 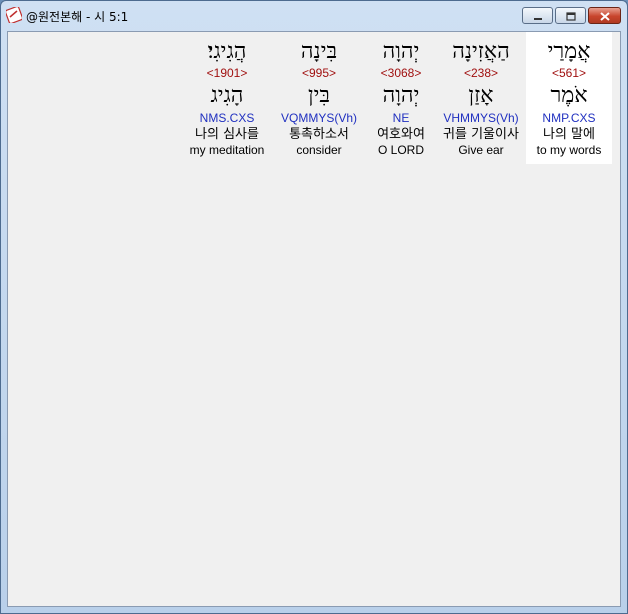 What do you see at coordinates (227, 73) in the screenshot?
I see `strong-number: <1901>` at bounding box center [227, 73].